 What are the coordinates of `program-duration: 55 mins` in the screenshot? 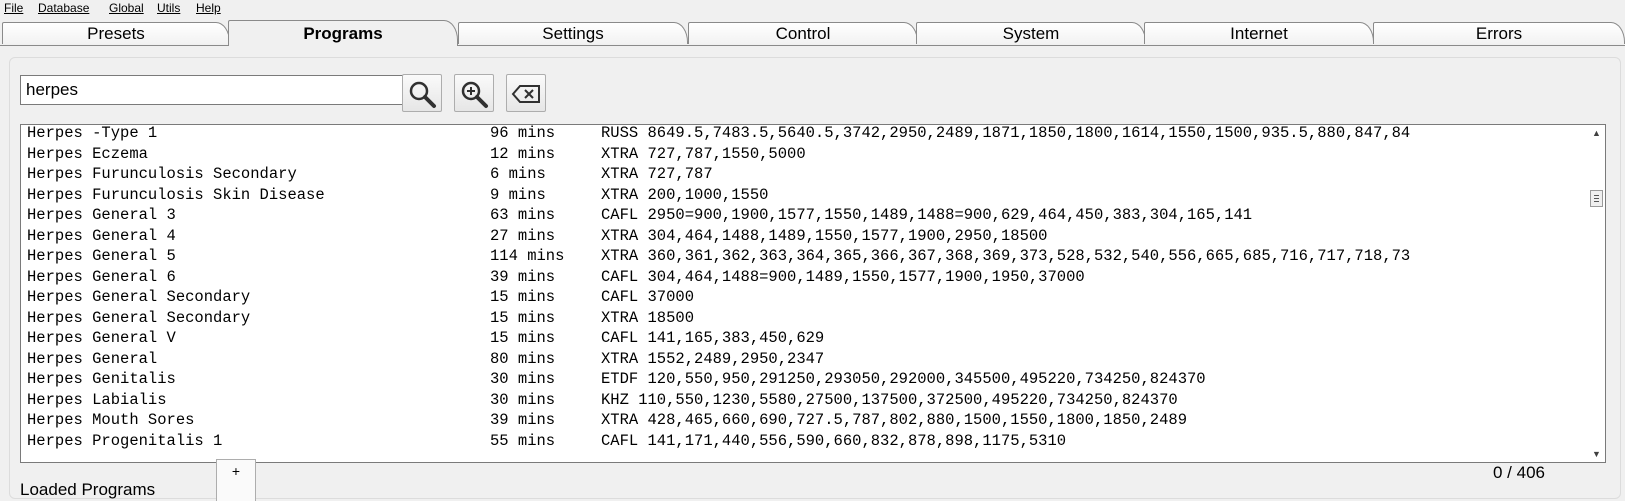 It's located at (523, 440).